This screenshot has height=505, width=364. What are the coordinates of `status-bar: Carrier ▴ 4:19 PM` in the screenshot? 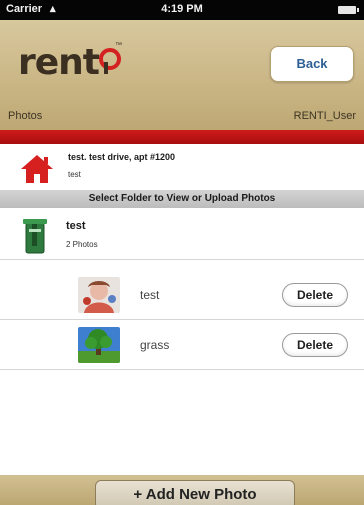 It's located at (182, 10).